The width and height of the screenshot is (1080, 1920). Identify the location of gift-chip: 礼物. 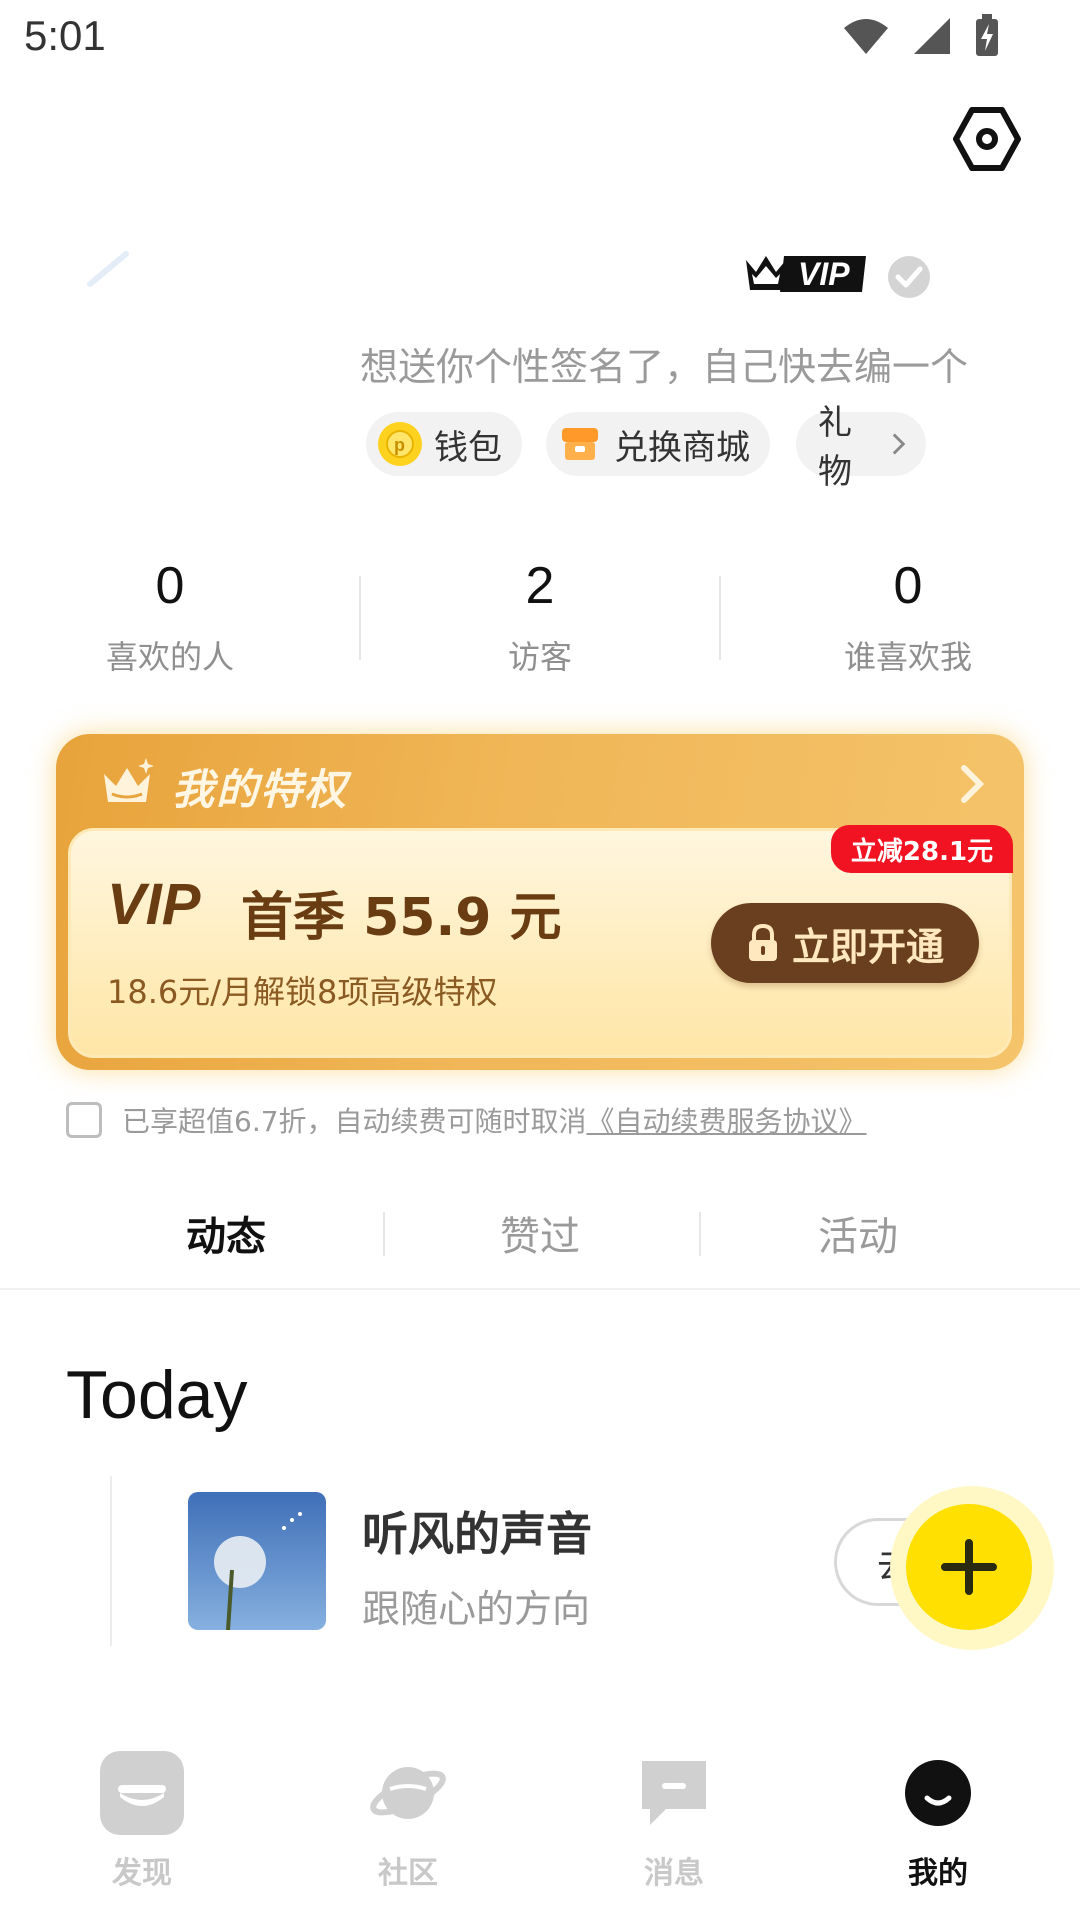
(861, 447).